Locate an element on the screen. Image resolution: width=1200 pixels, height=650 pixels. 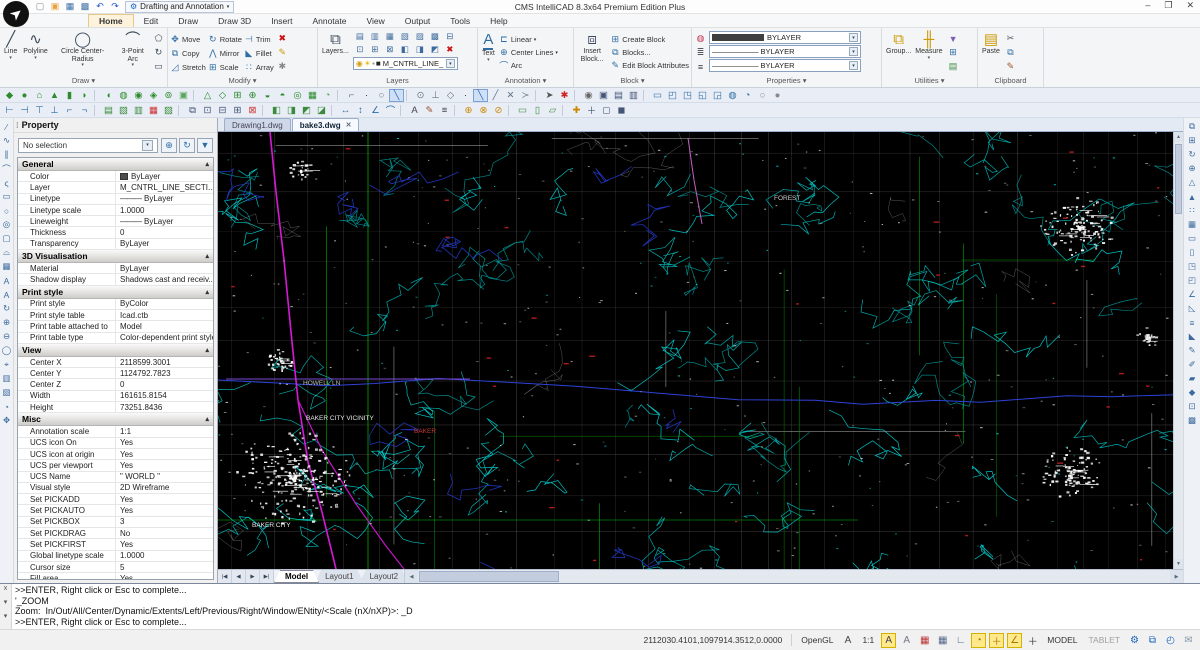
vertical-scrollbar: ▲ ▼ is located at coordinates (1178, 350).